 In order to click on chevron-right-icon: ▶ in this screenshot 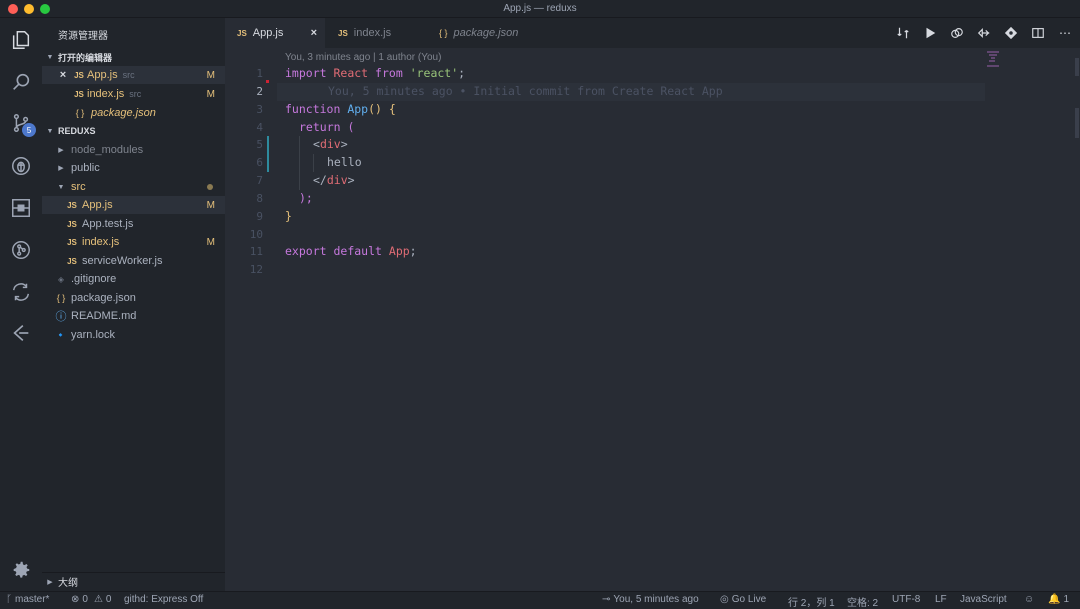, I will do `click(61, 168)`.